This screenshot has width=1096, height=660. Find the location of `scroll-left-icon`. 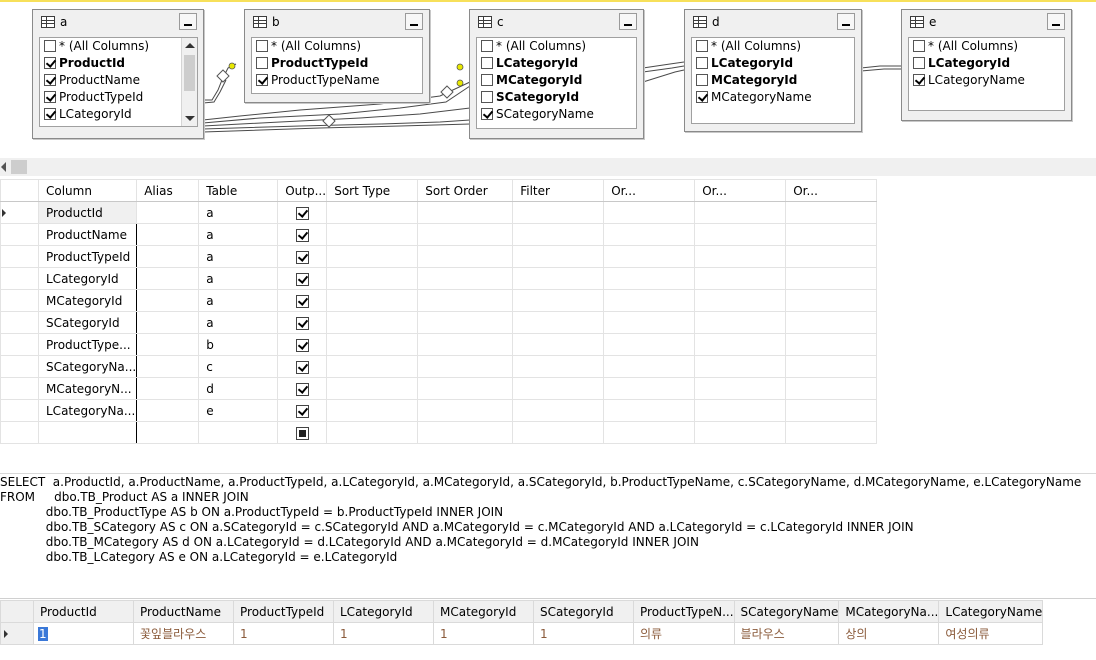

scroll-left-icon is located at coordinates (3, 167).